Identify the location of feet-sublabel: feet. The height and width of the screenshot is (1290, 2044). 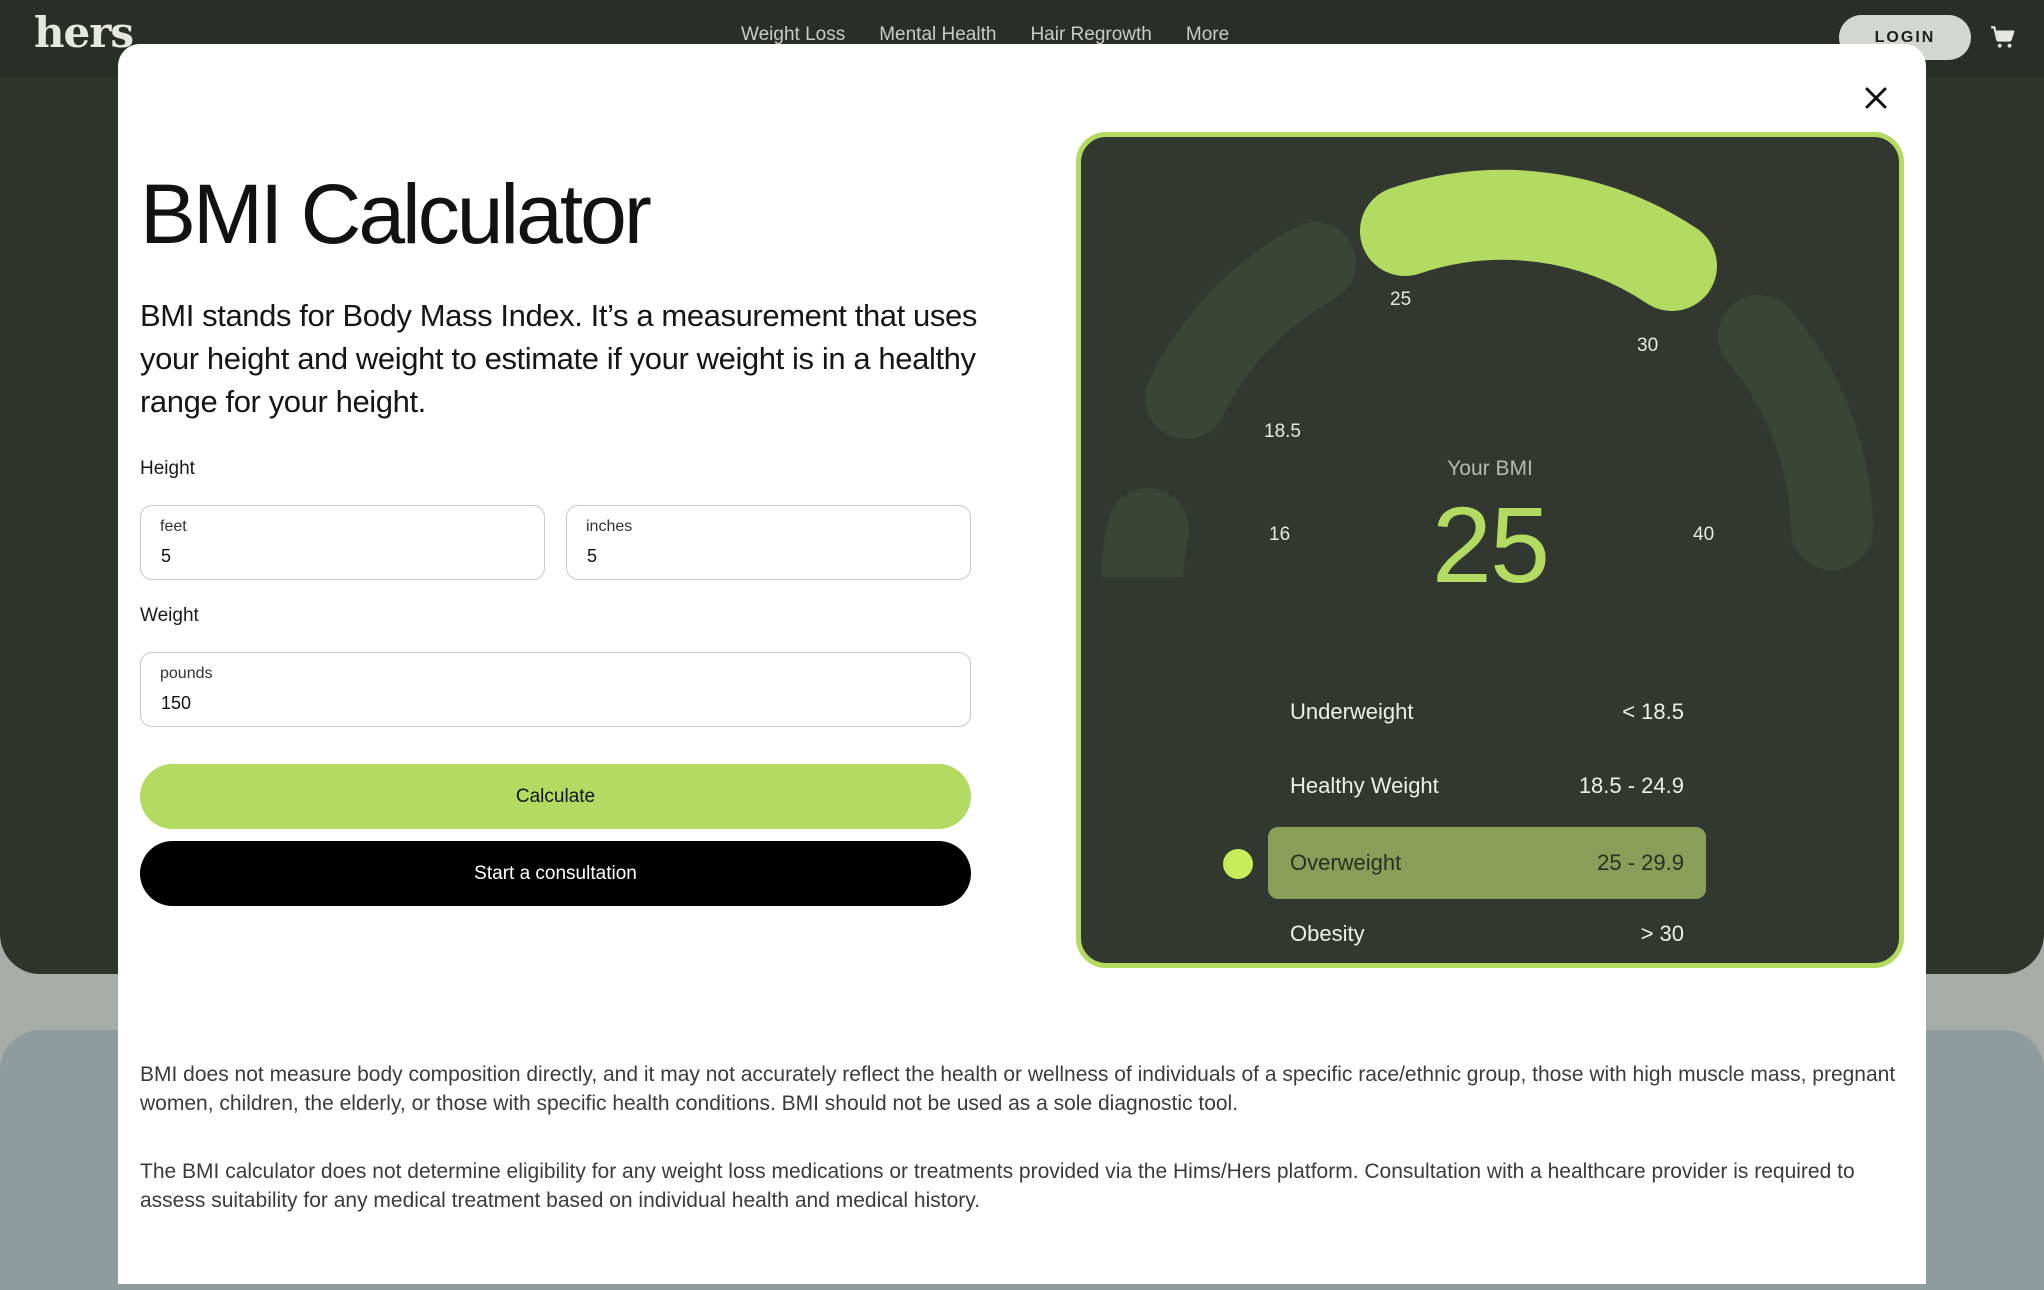
(173, 526).